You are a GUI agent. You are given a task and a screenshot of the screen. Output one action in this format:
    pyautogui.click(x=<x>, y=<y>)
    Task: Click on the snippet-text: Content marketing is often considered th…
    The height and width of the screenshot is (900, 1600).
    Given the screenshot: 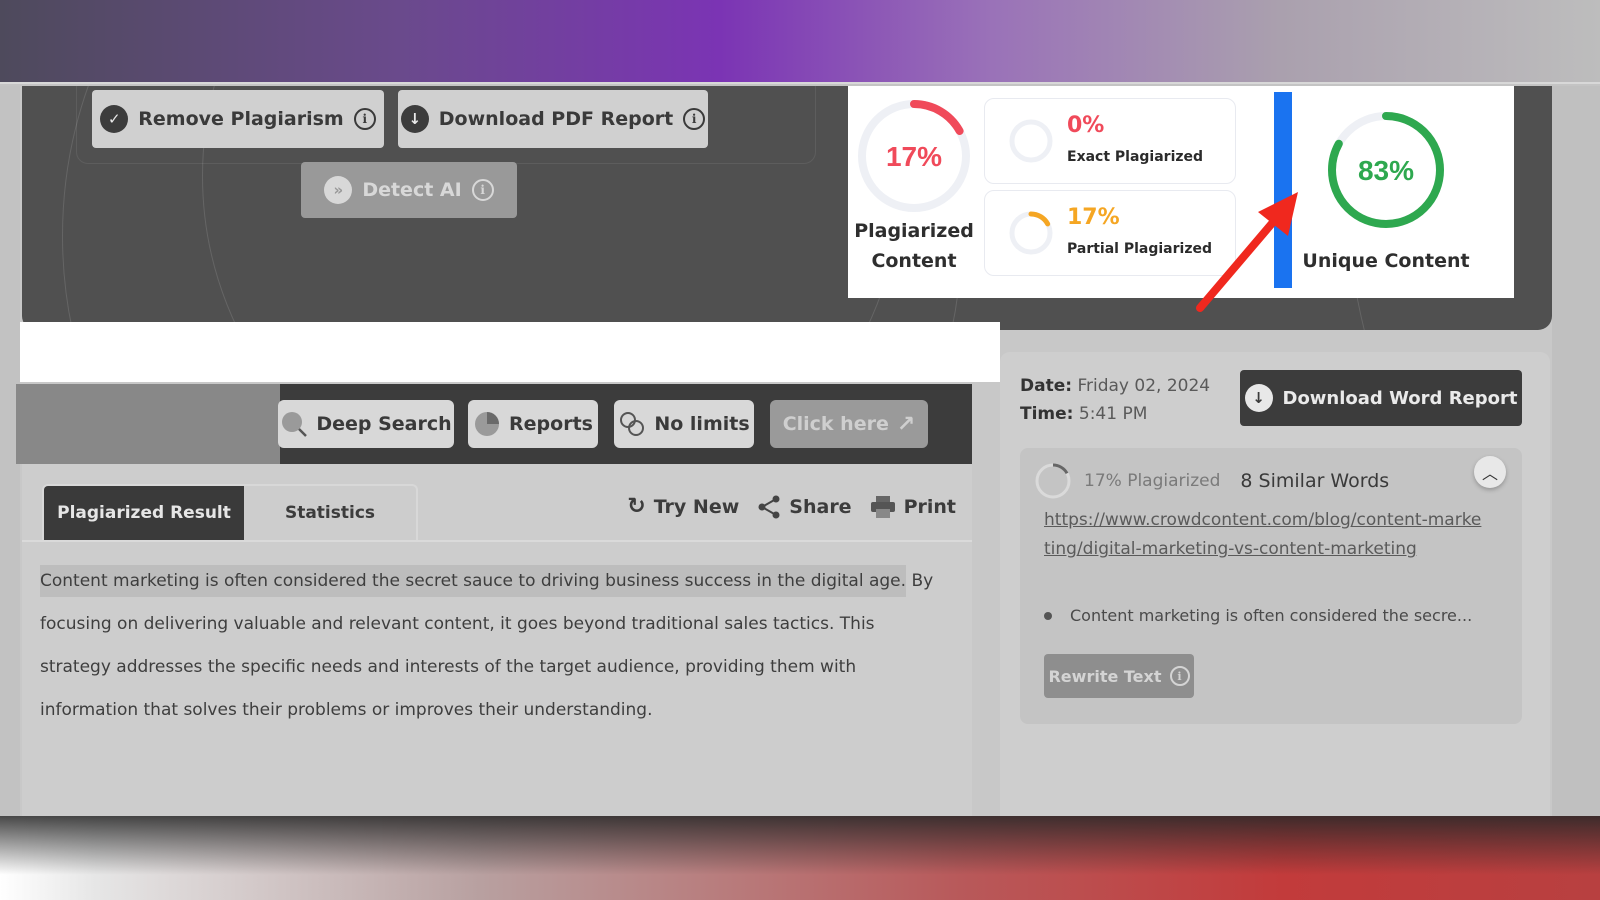 What is the action you would take?
    pyautogui.click(x=1271, y=615)
    